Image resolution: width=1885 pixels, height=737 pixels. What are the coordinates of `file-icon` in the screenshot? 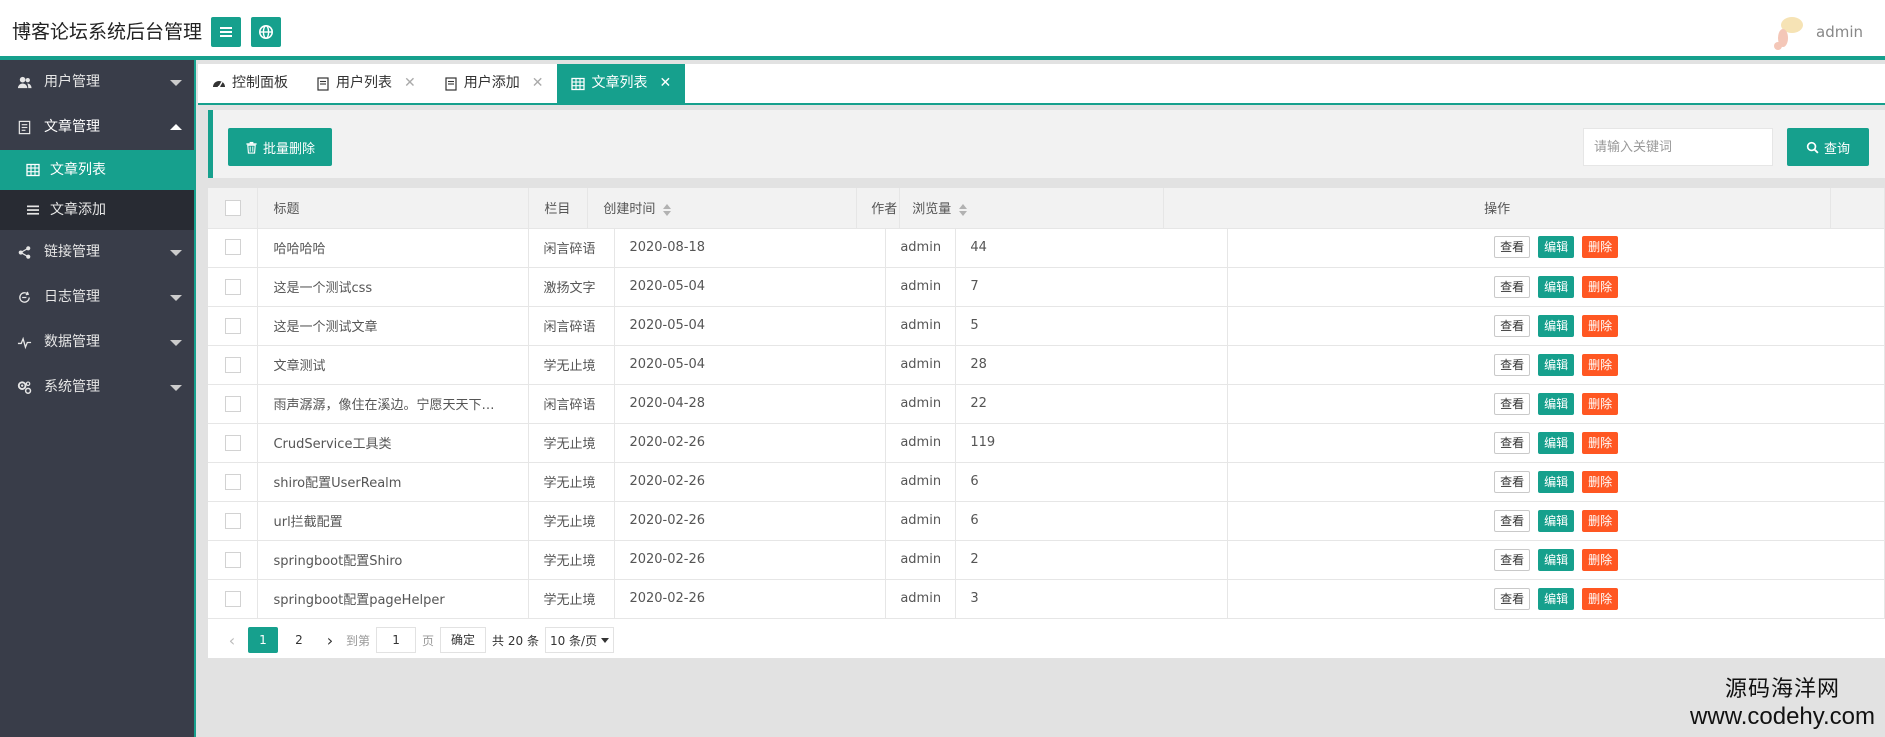 It's located at (451, 83).